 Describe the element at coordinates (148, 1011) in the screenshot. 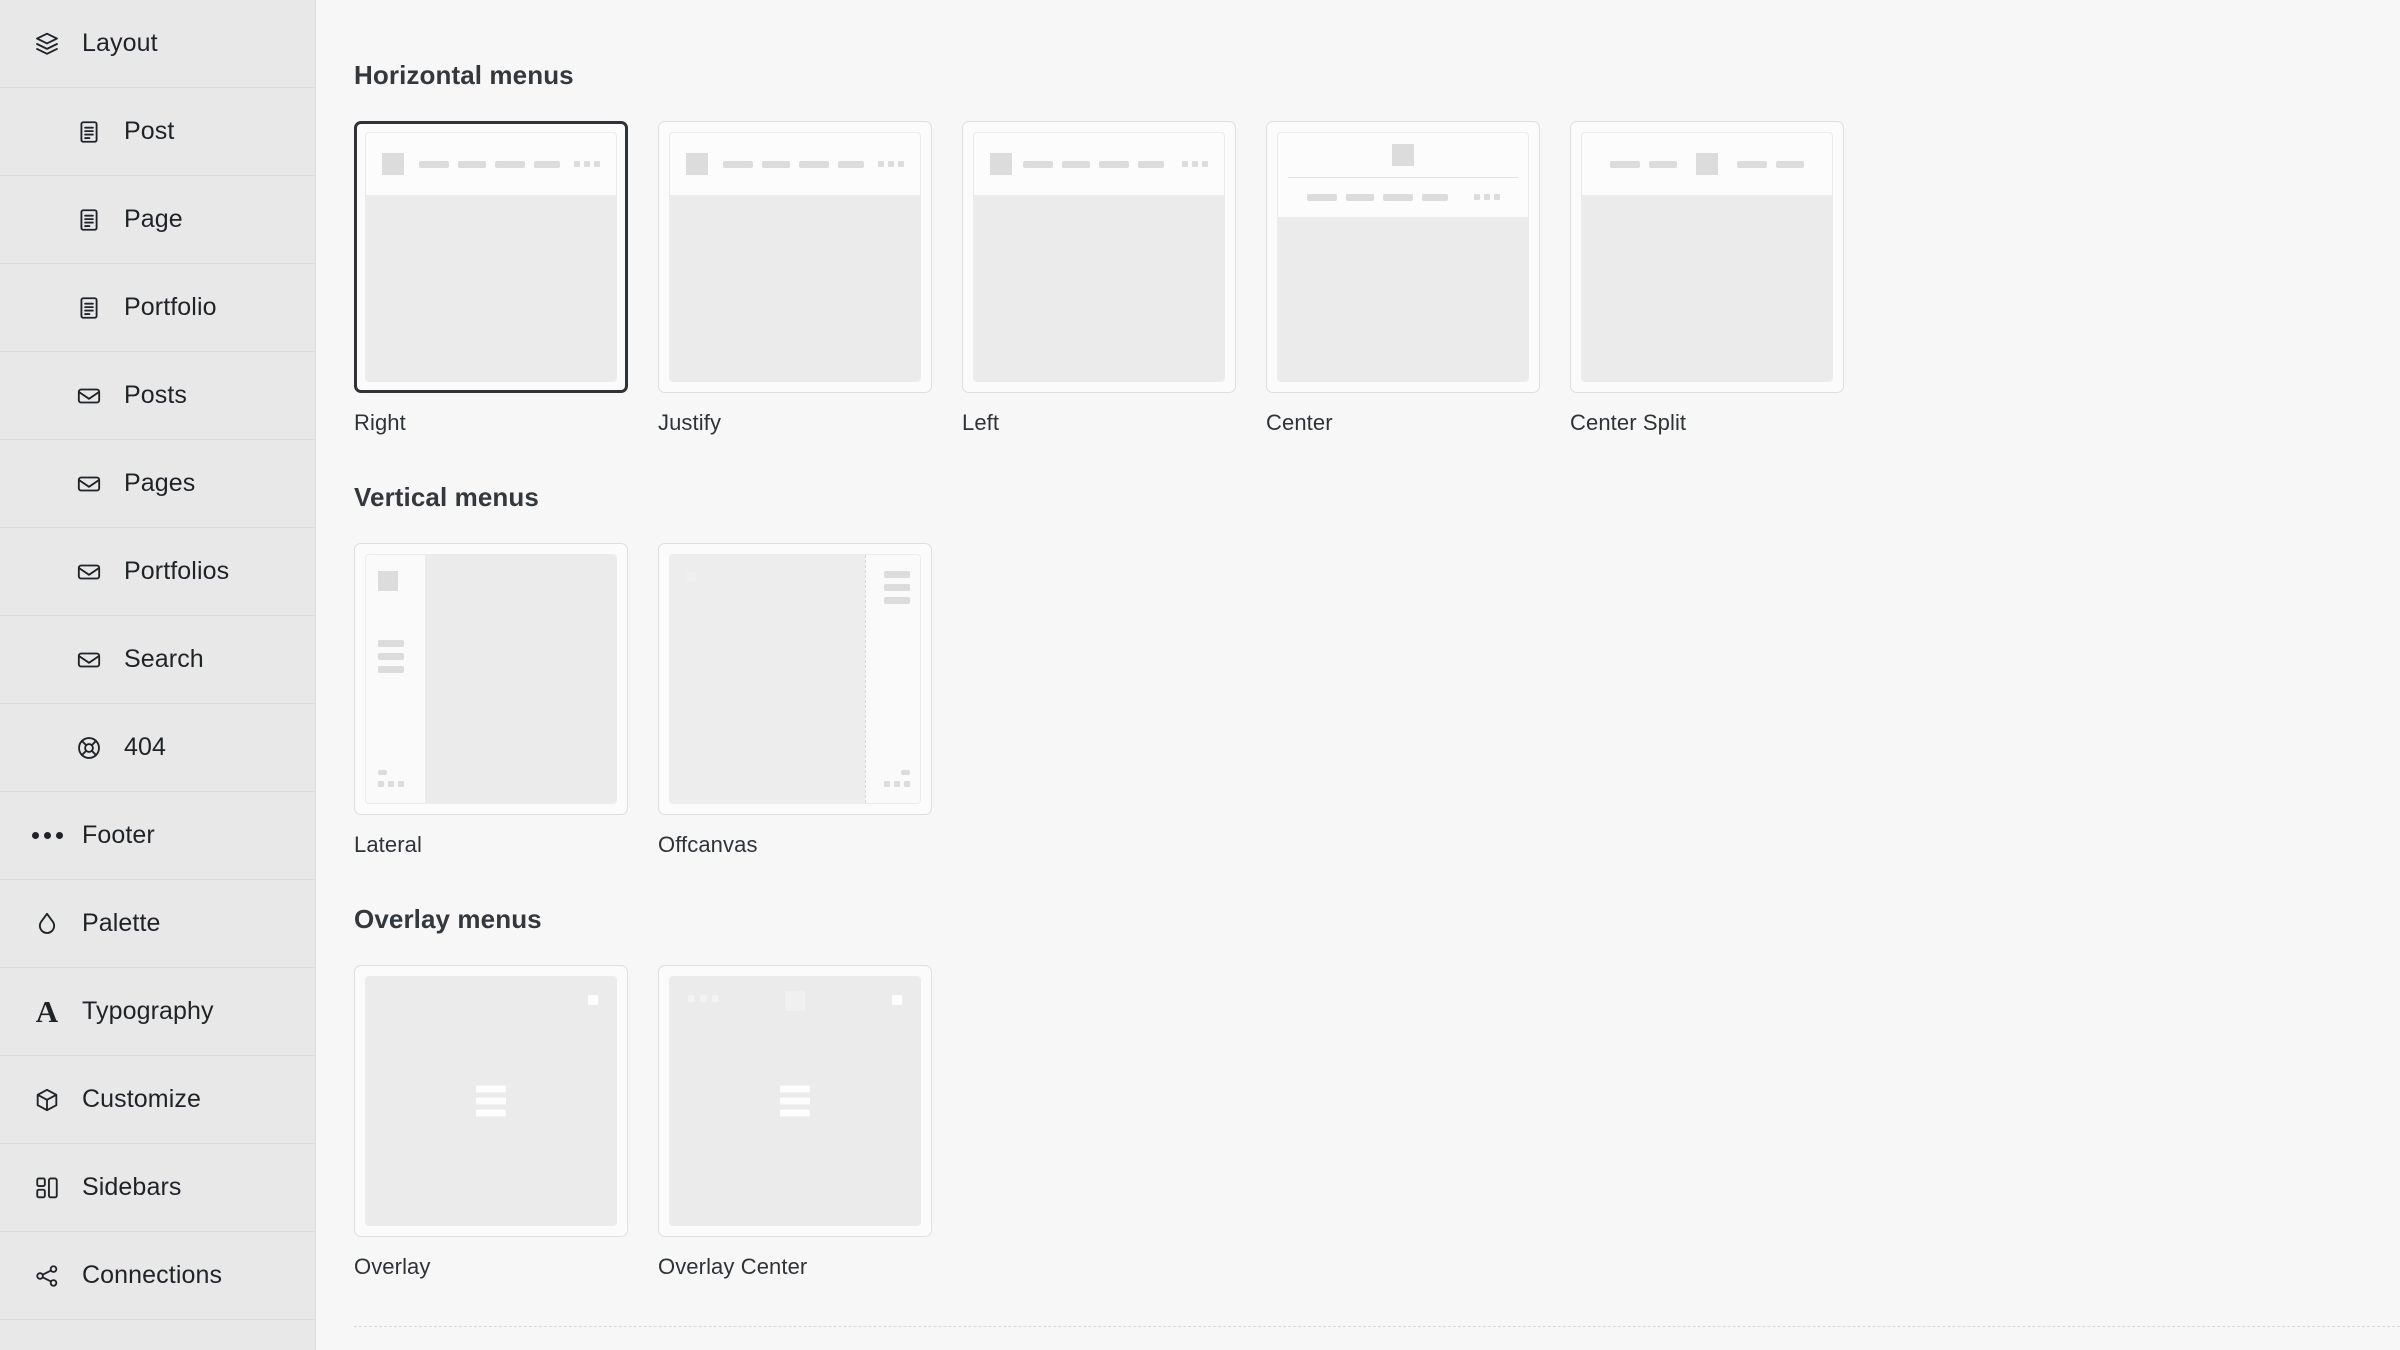

I see `sidebar-item-label: Typography` at that location.